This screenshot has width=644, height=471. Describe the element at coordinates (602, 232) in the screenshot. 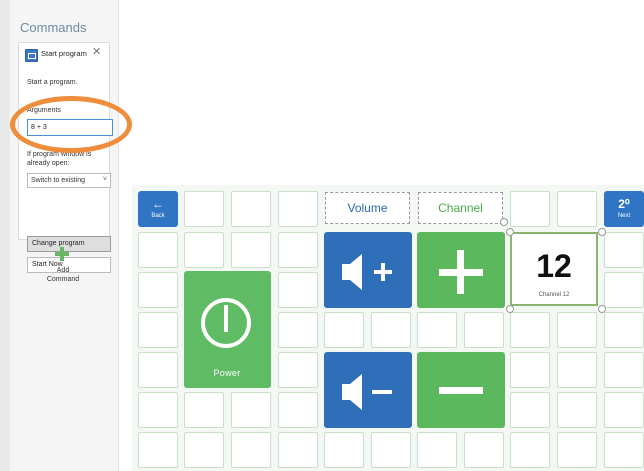

I see `resize-handle-top-right` at that location.